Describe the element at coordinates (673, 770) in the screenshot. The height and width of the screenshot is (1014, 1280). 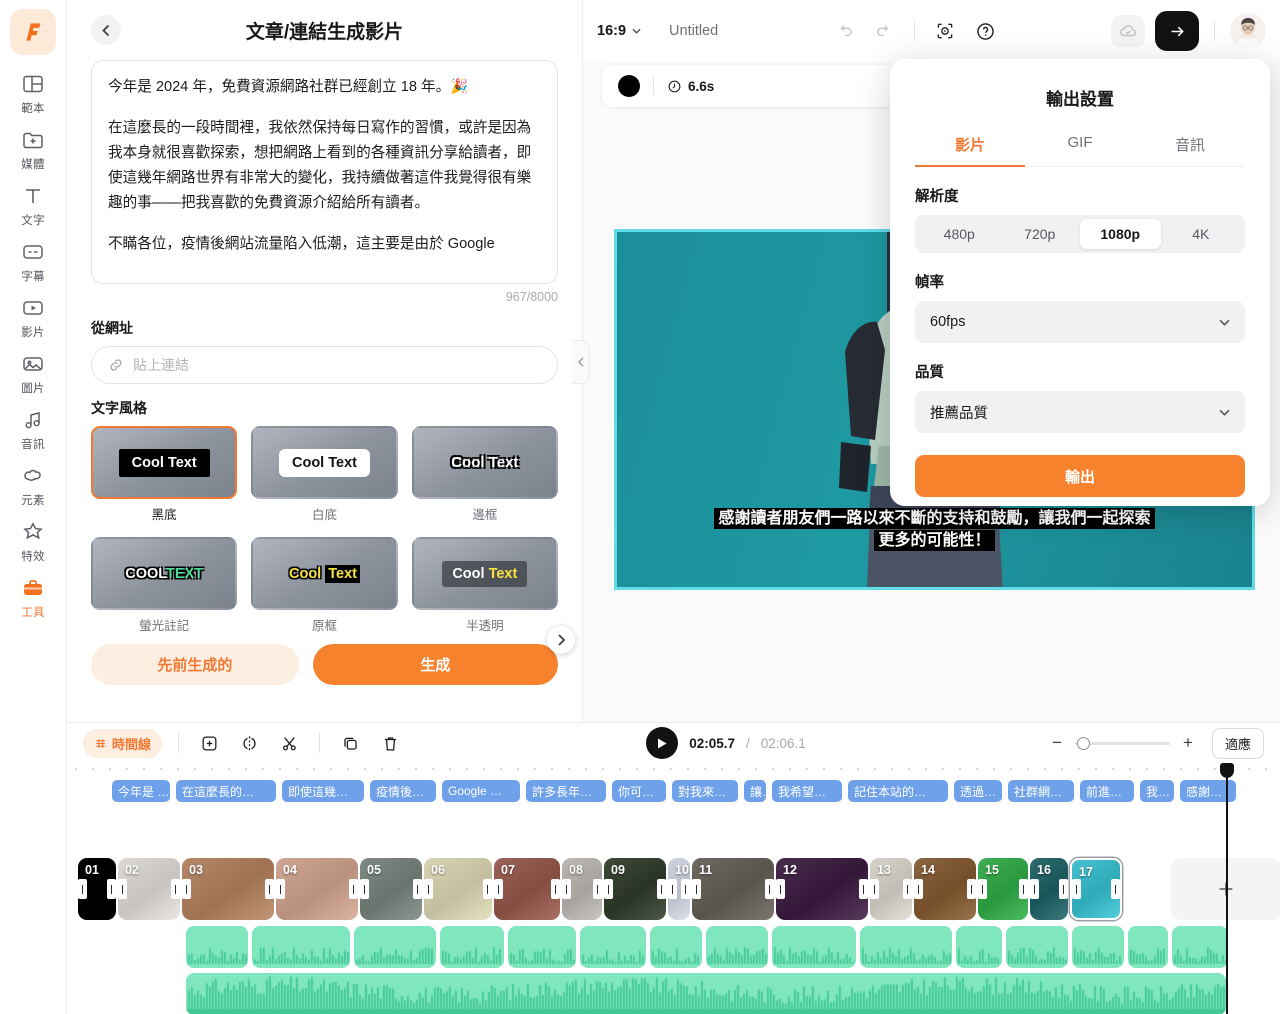
I see `timeline-ruler` at that location.